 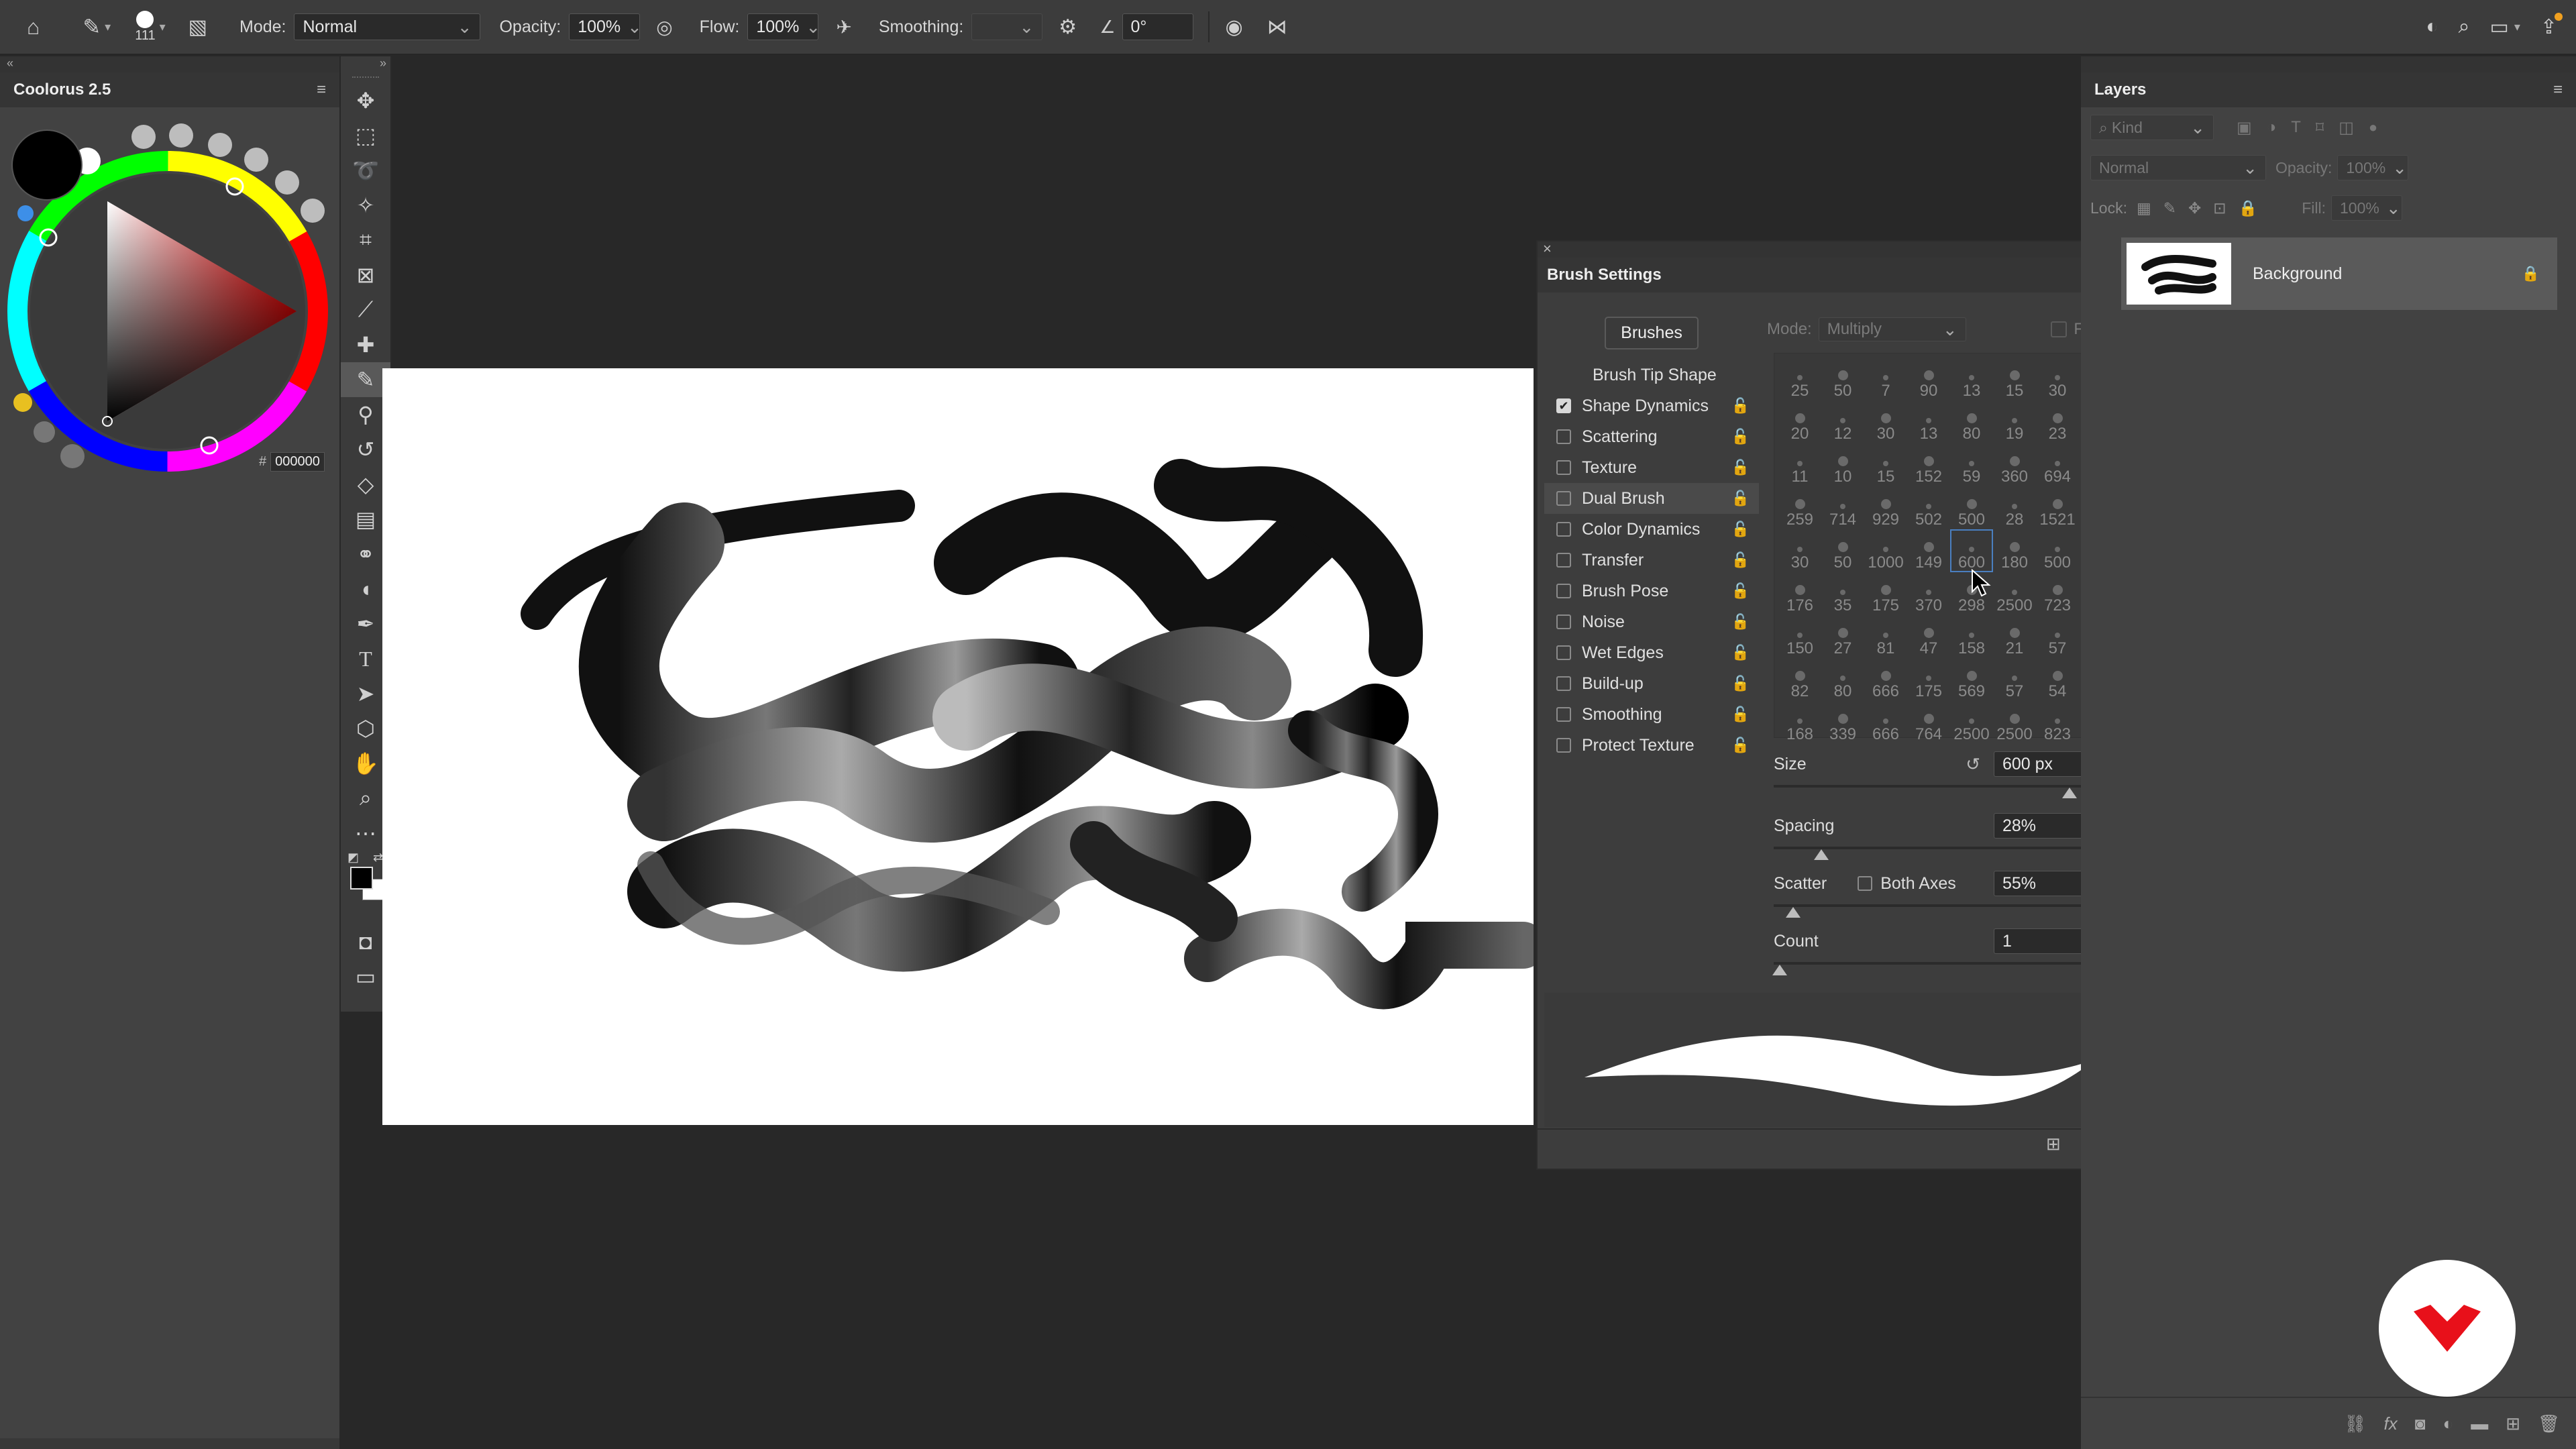 What do you see at coordinates (2043, 883) in the screenshot?
I see `scatter-input: 55%` at bounding box center [2043, 883].